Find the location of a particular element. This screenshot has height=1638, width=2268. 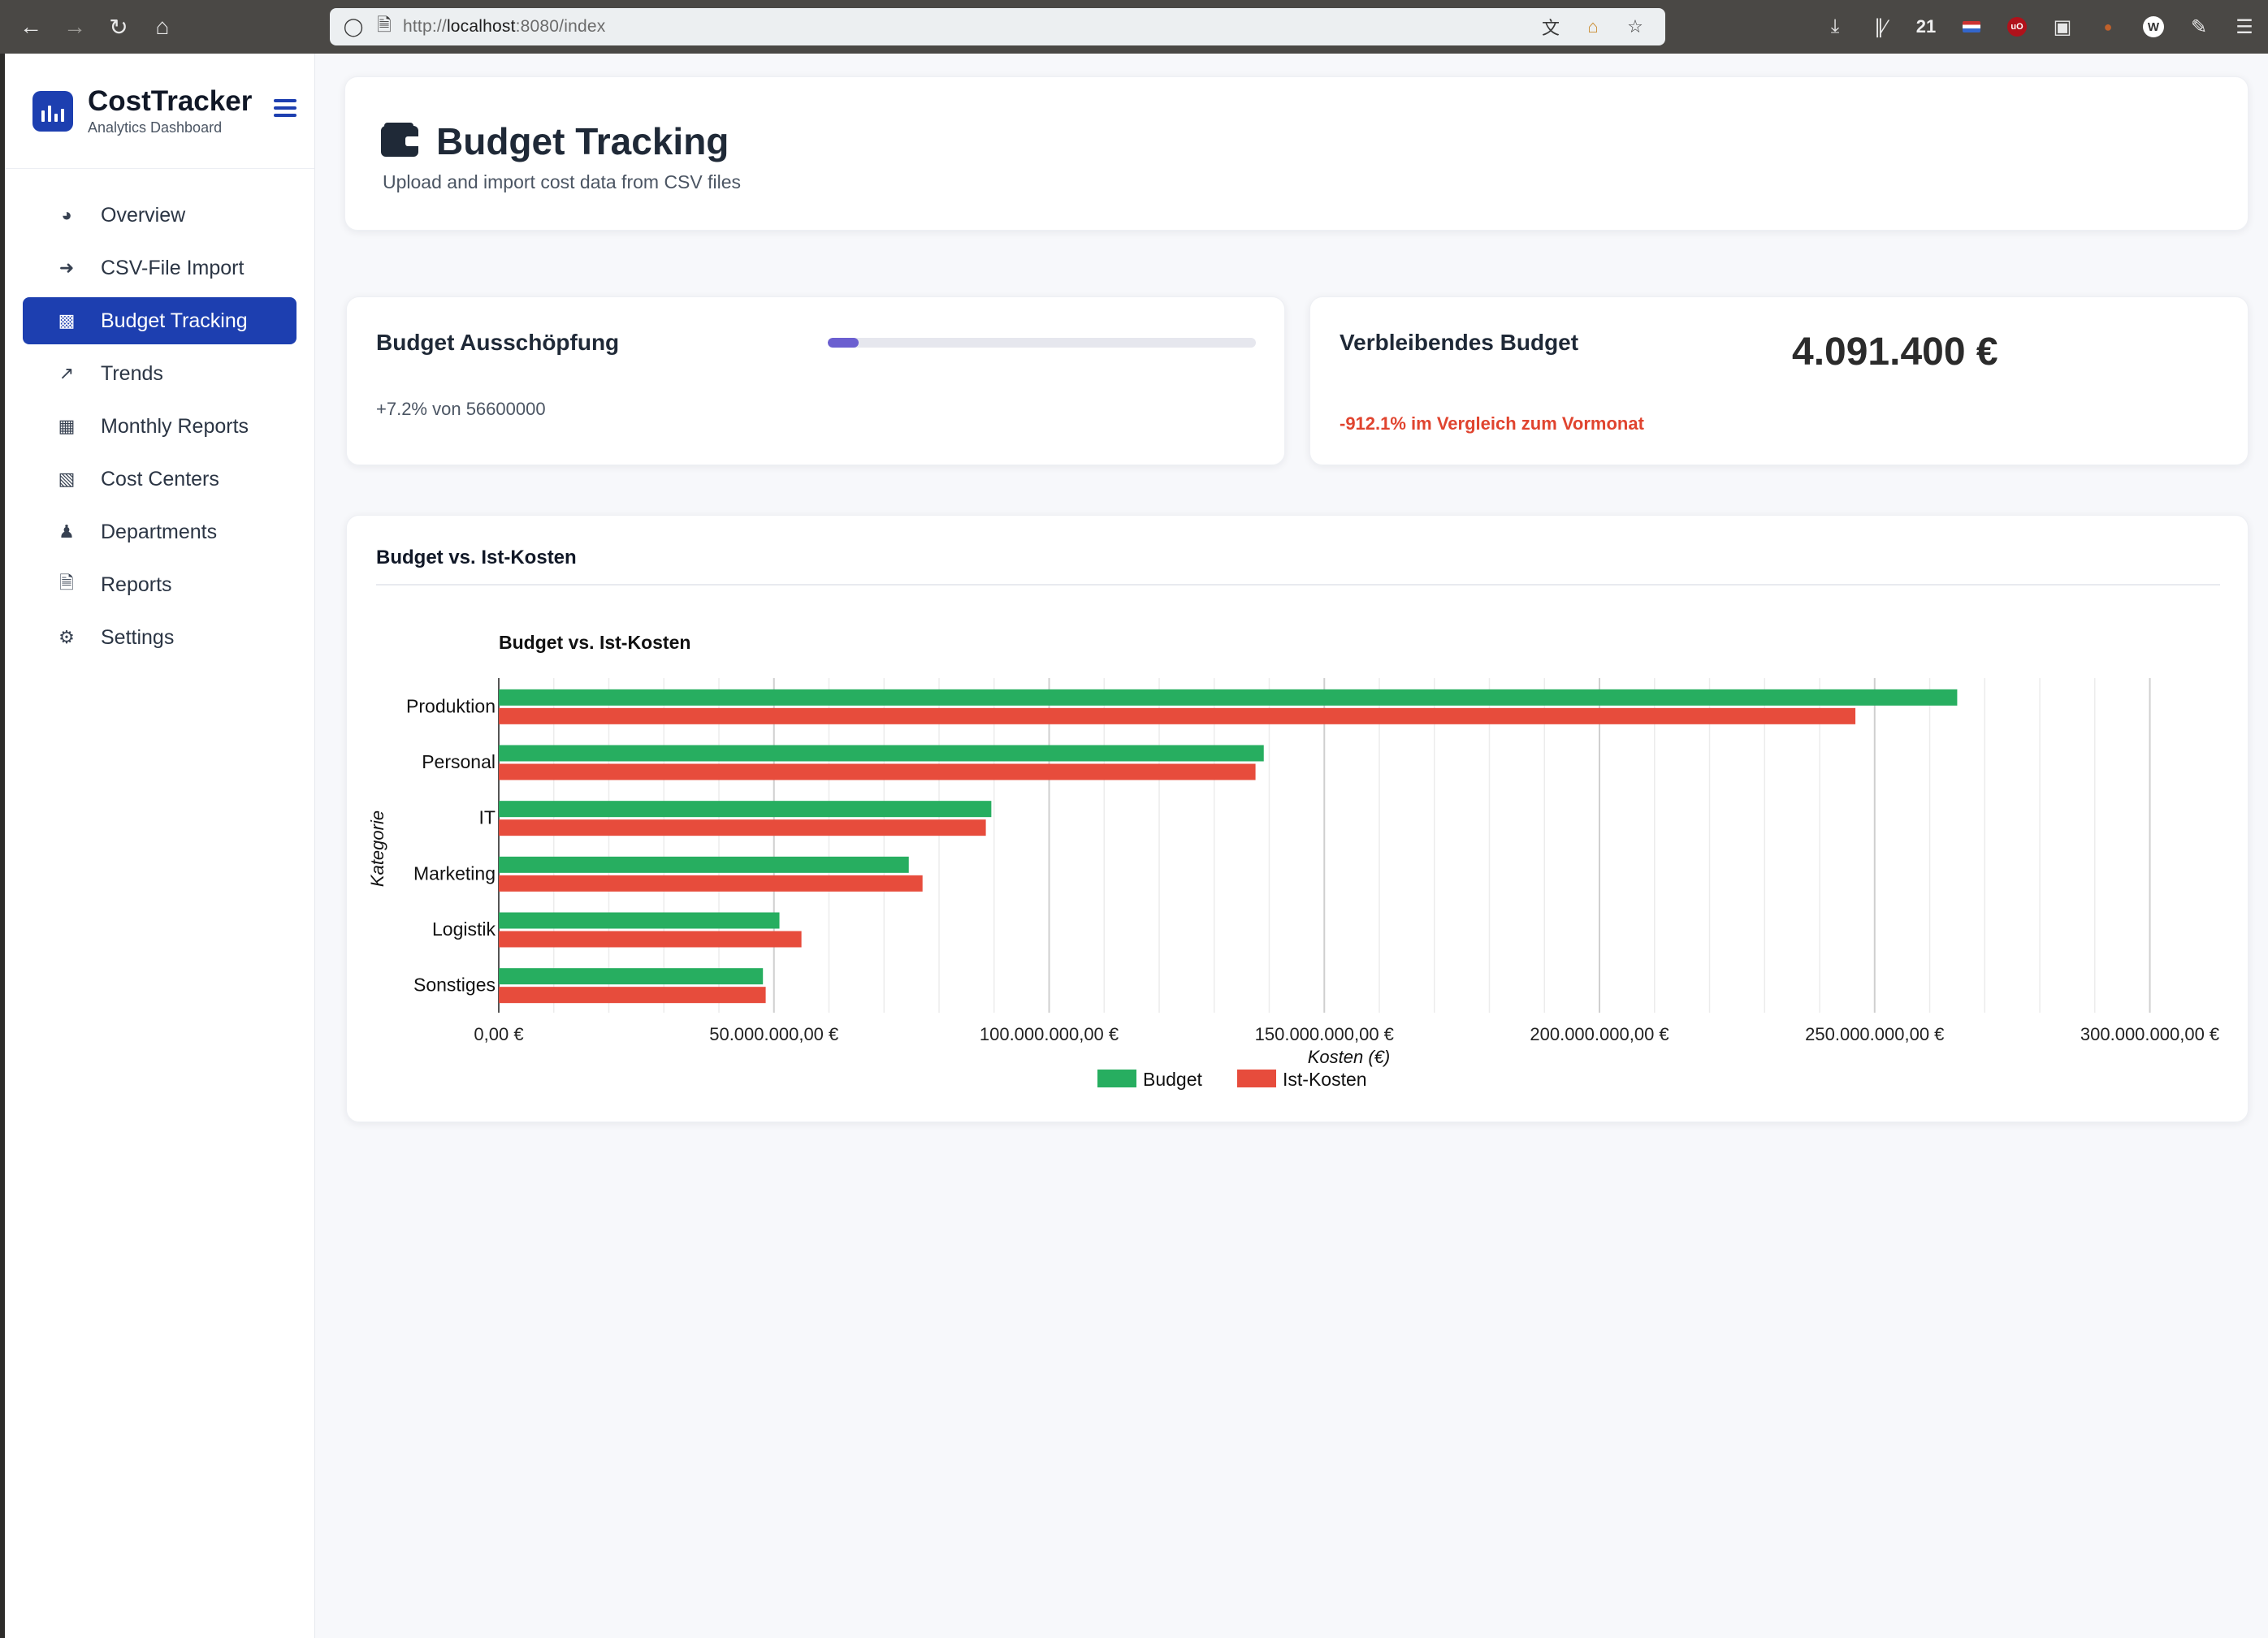

y-tick-label: Personal is located at coordinates (459, 761).